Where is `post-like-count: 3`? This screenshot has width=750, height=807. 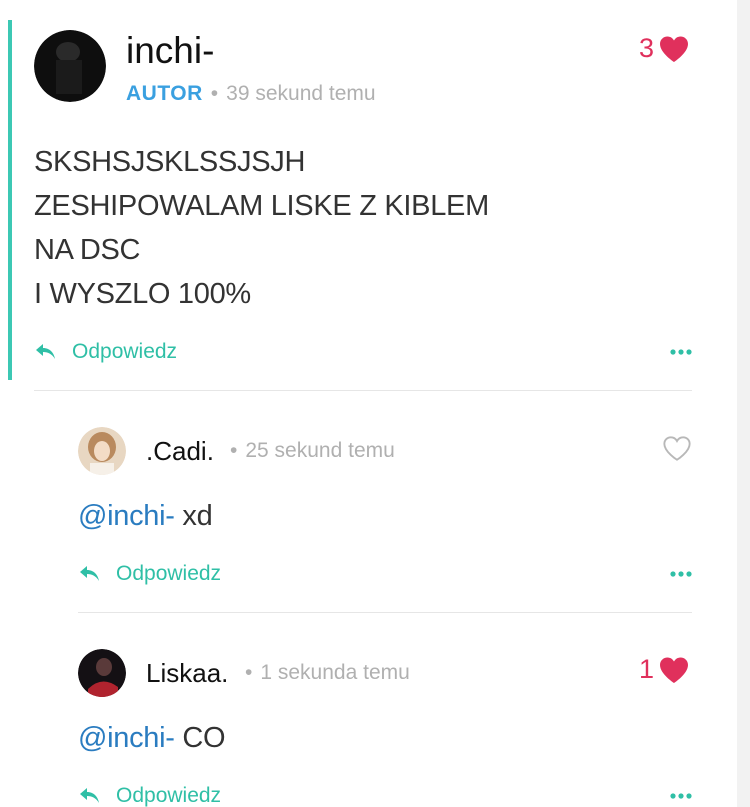 post-like-count: 3 is located at coordinates (647, 48).